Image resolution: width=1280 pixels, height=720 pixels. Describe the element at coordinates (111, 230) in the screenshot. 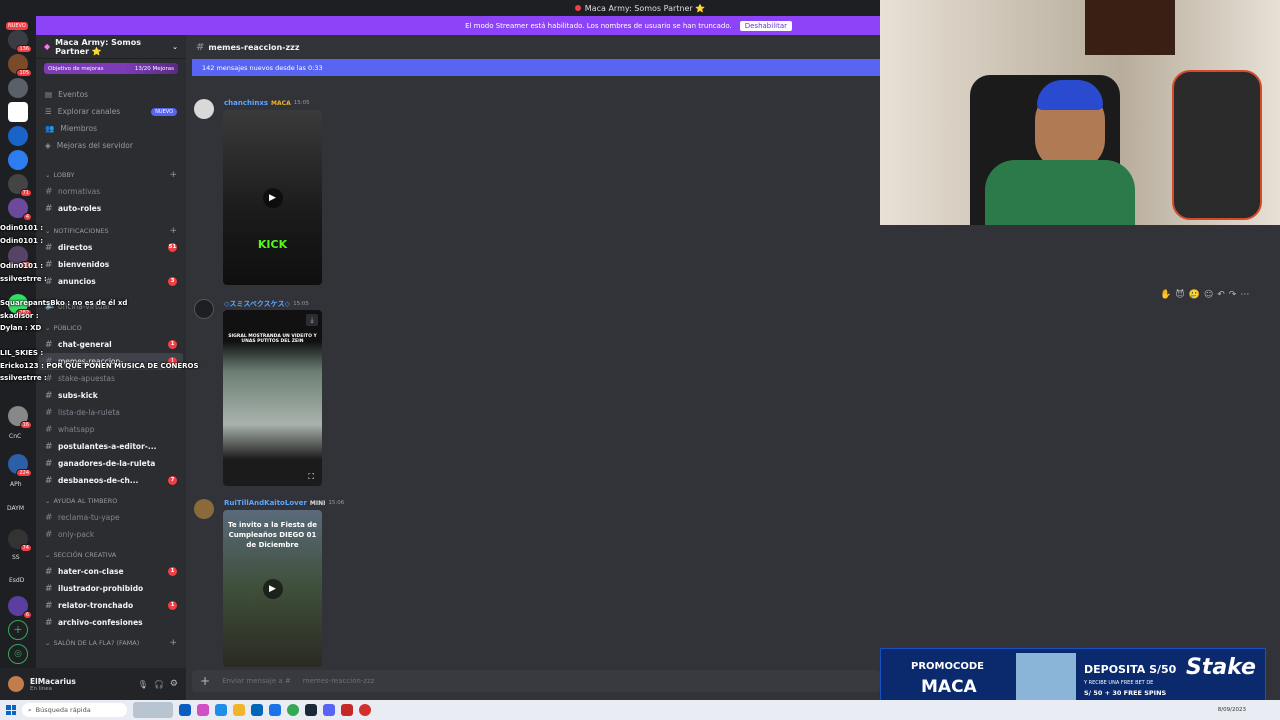

I see `category-notificaciones: ⌄ NOTIFICACIONES +` at that location.